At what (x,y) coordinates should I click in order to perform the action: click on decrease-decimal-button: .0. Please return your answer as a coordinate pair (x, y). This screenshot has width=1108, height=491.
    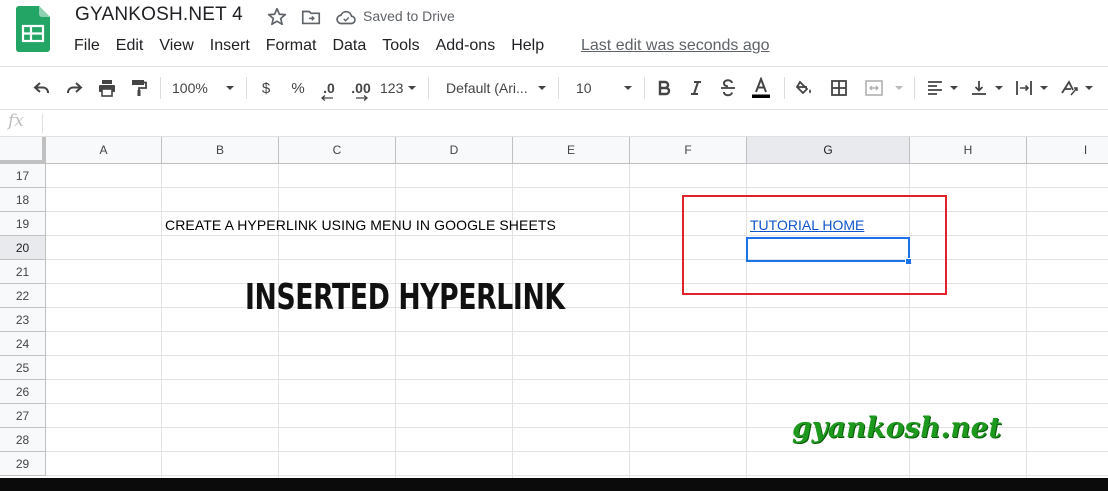
    Looking at the image, I should click on (329, 88).